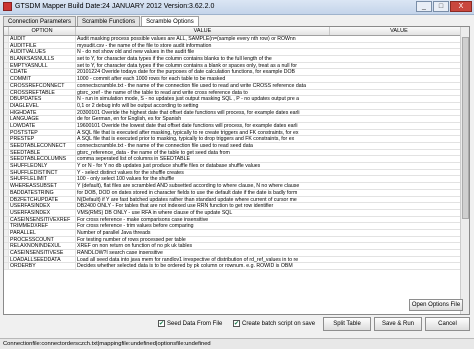  I want to click on value-cell: RANDLOW?I search case insensitive, so click(272, 253).